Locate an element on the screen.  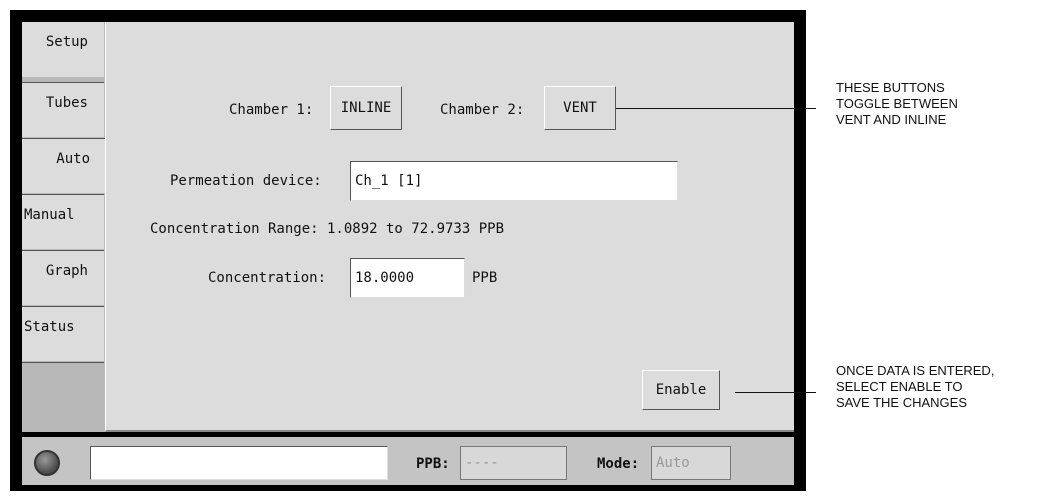
annotation-line: ONCE DATA IS ENTERED, is located at coordinates (915, 370).